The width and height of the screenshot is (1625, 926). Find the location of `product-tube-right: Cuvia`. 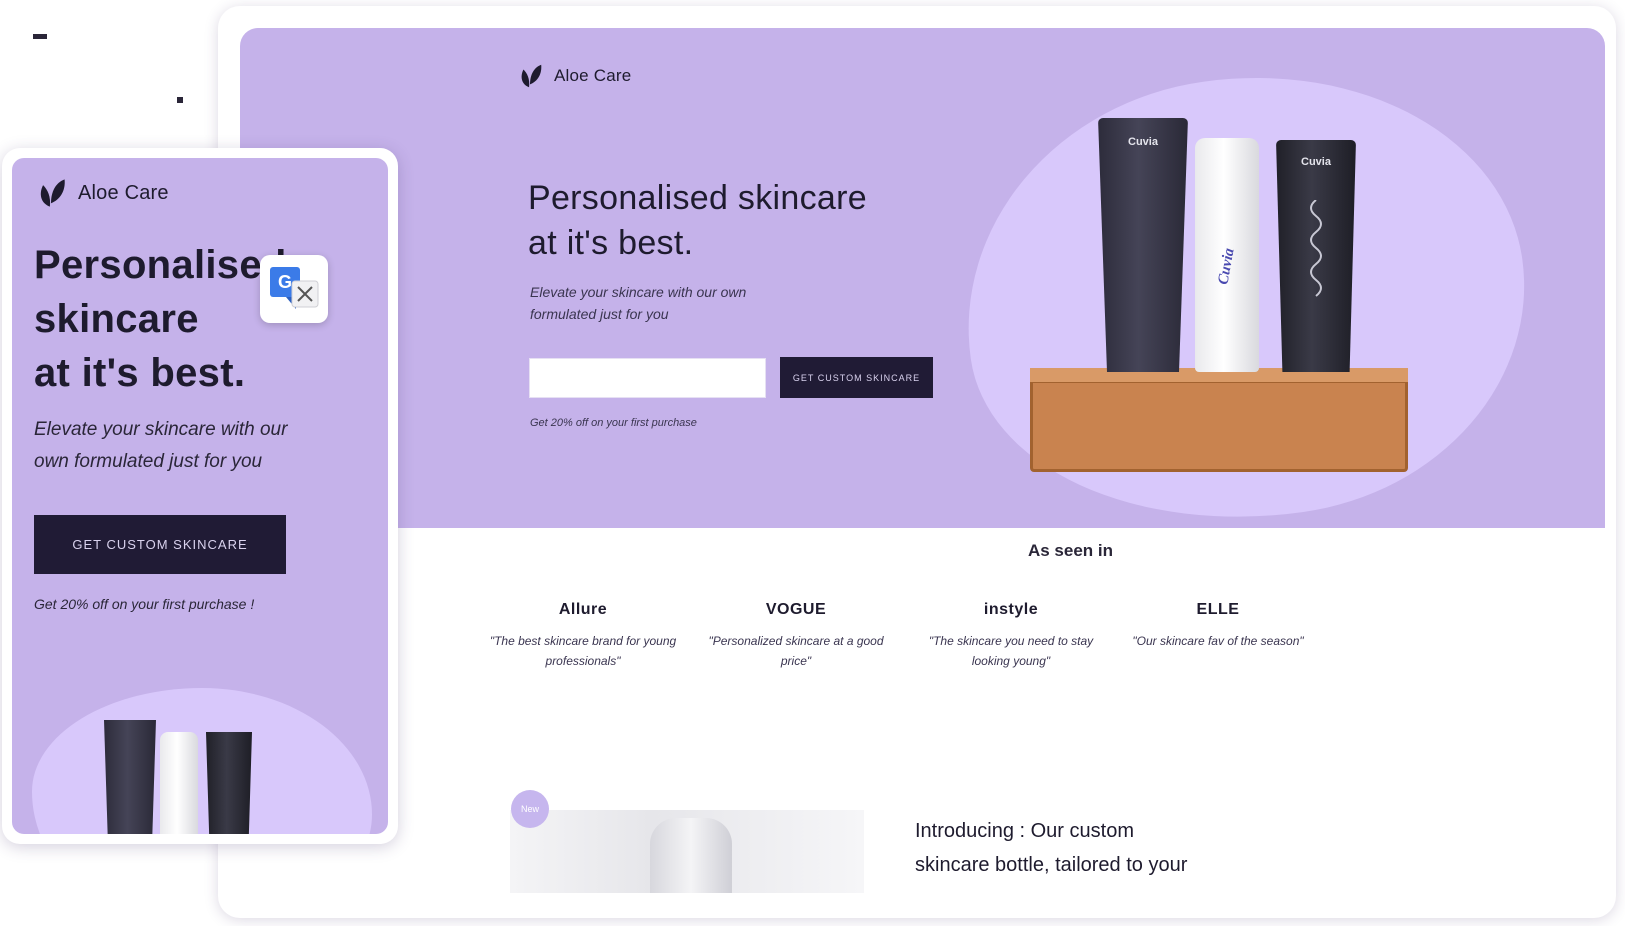

product-tube-right: Cuvia is located at coordinates (1316, 256).